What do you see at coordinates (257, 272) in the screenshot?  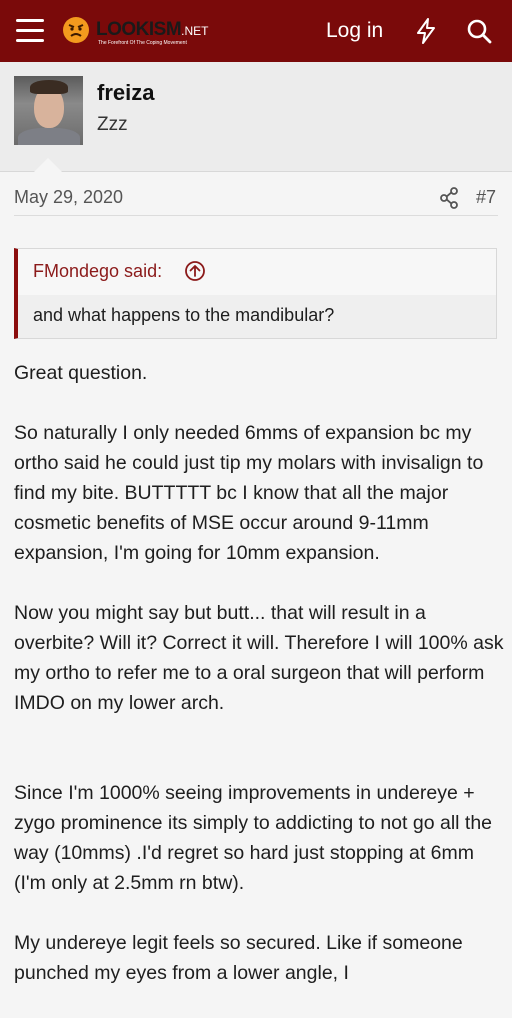 I see `quote-header: FMondego said:` at bounding box center [257, 272].